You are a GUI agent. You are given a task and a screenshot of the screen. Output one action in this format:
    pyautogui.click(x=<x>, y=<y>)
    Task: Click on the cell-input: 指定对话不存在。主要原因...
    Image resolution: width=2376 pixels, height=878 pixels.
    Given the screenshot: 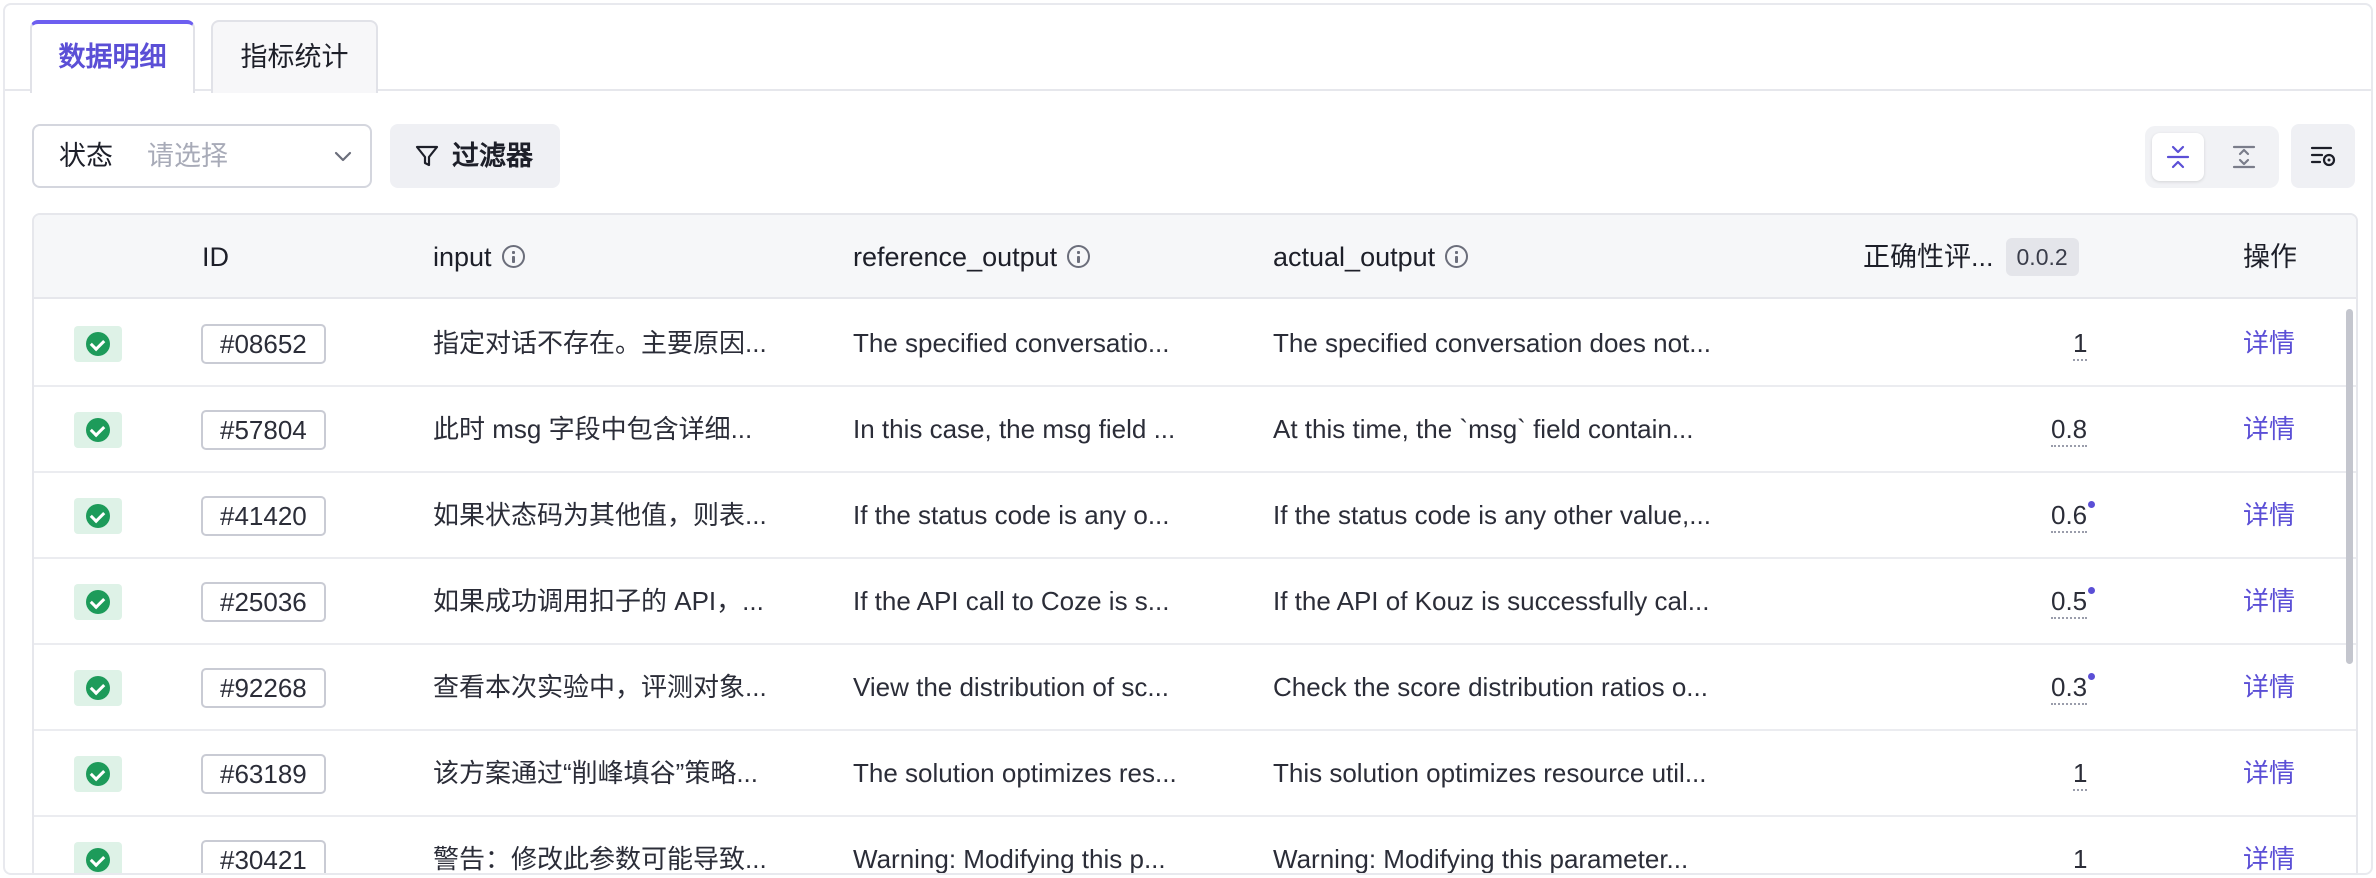 What is the action you would take?
    pyautogui.click(x=600, y=343)
    